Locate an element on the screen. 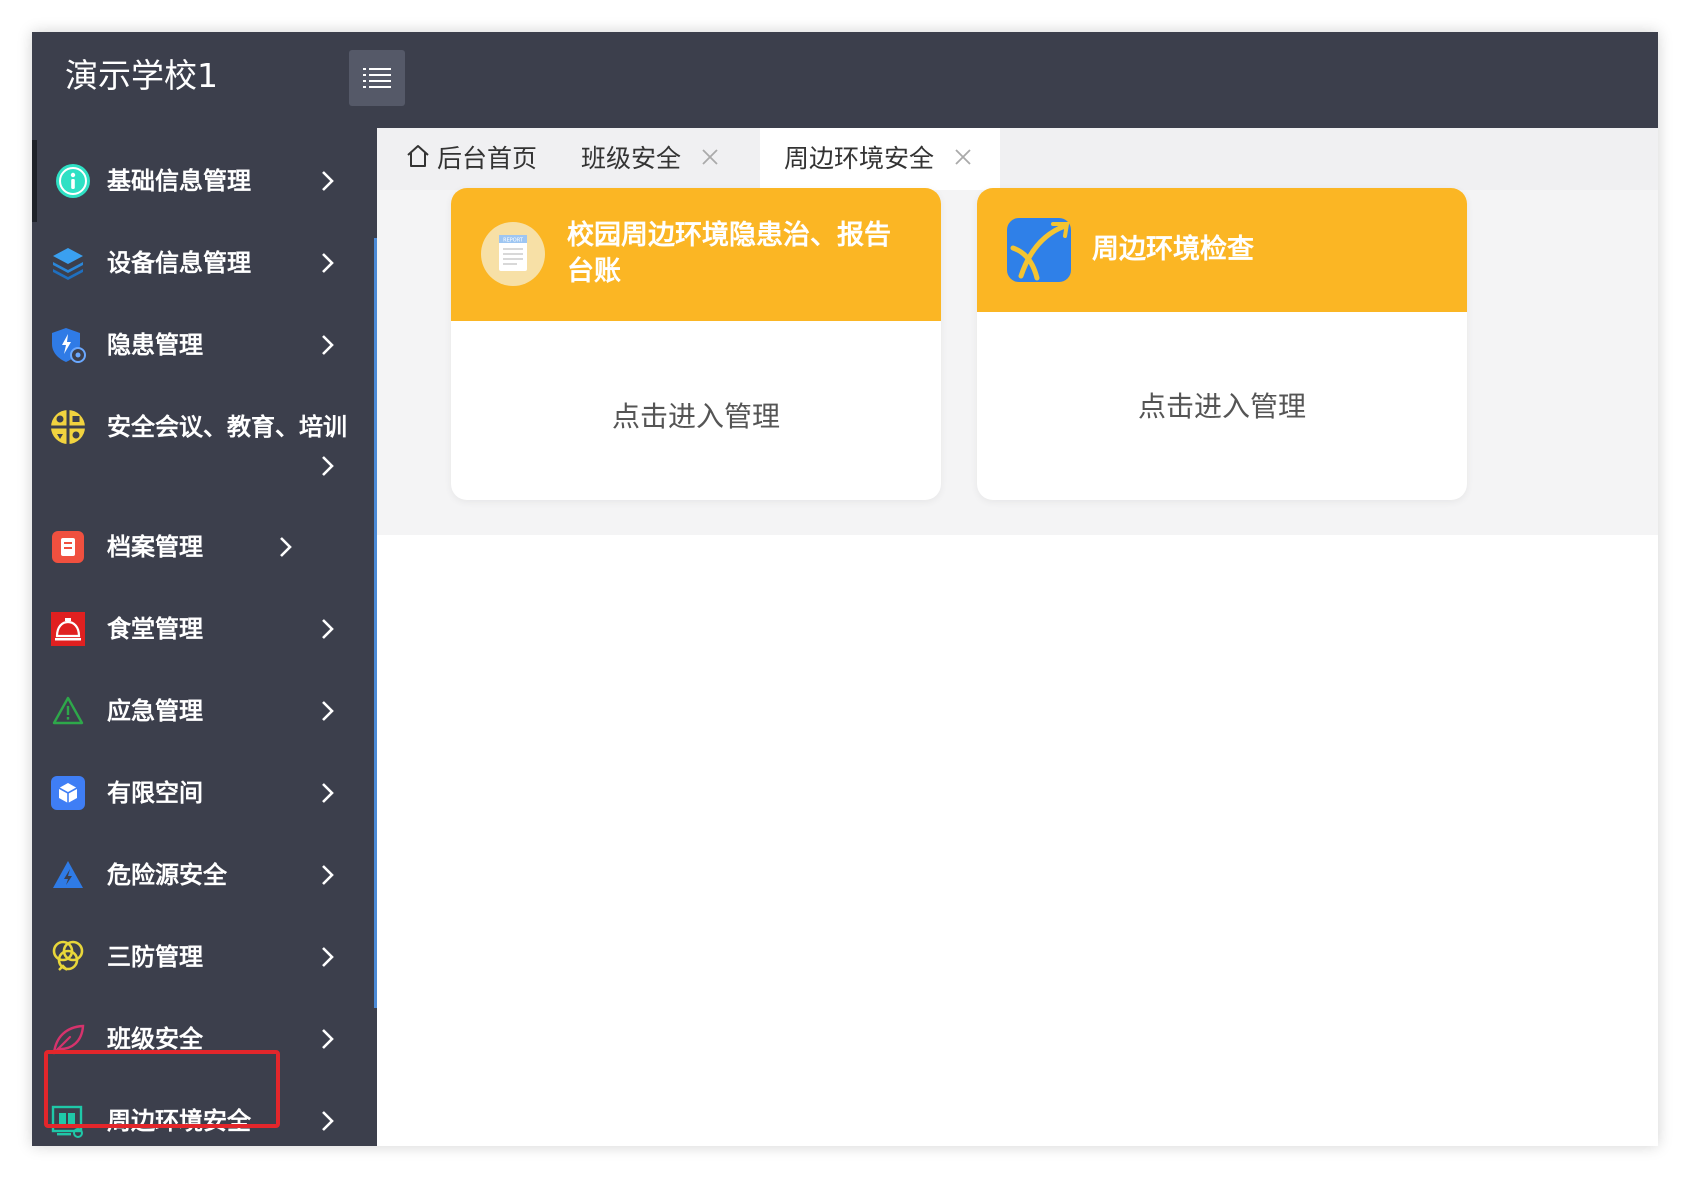 The height and width of the screenshot is (1179, 1691). menu-toggle-button is located at coordinates (377, 78).